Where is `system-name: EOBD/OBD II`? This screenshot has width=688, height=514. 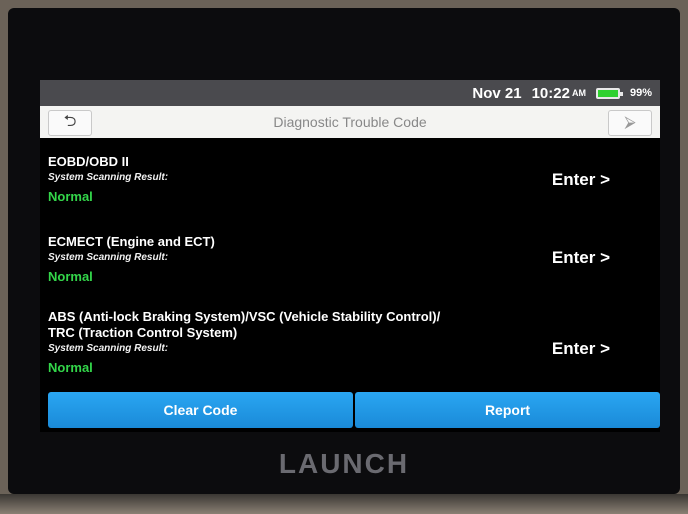
system-name: EOBD/OBD II is located at coordinates (88, 161).